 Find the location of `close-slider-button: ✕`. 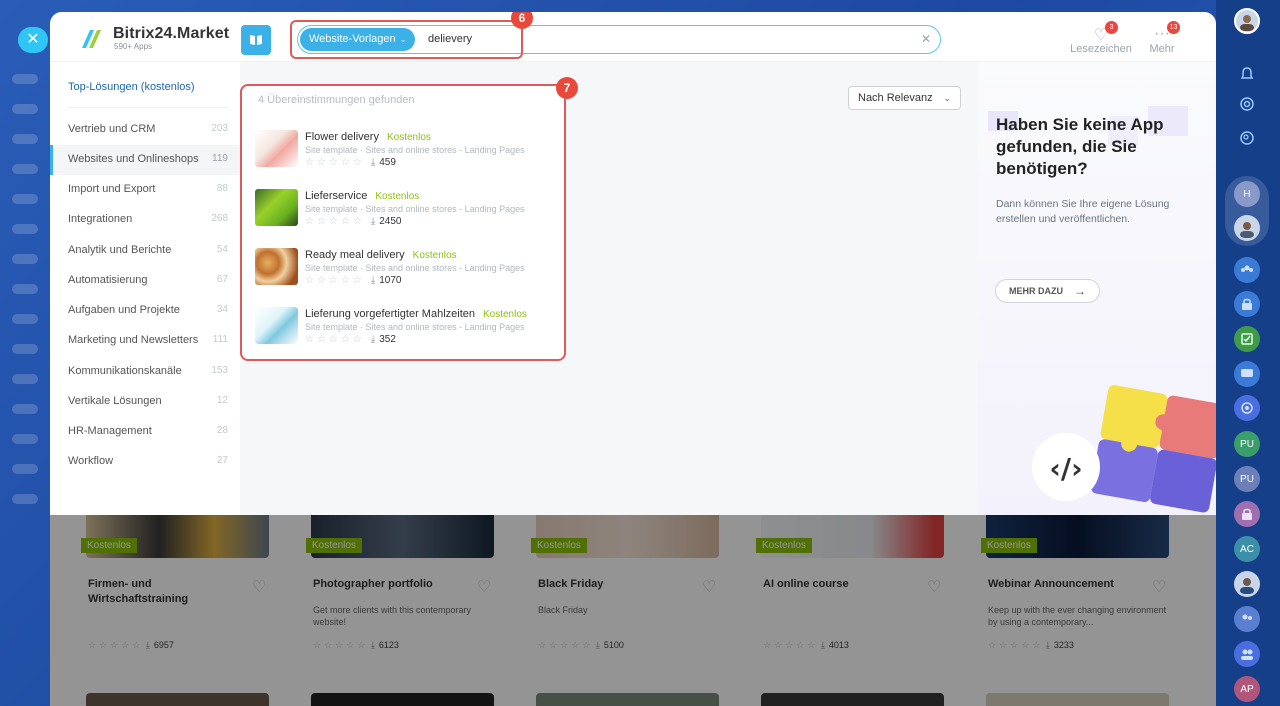

close-slider-button: ✕ is located at coordinates (33, 40).